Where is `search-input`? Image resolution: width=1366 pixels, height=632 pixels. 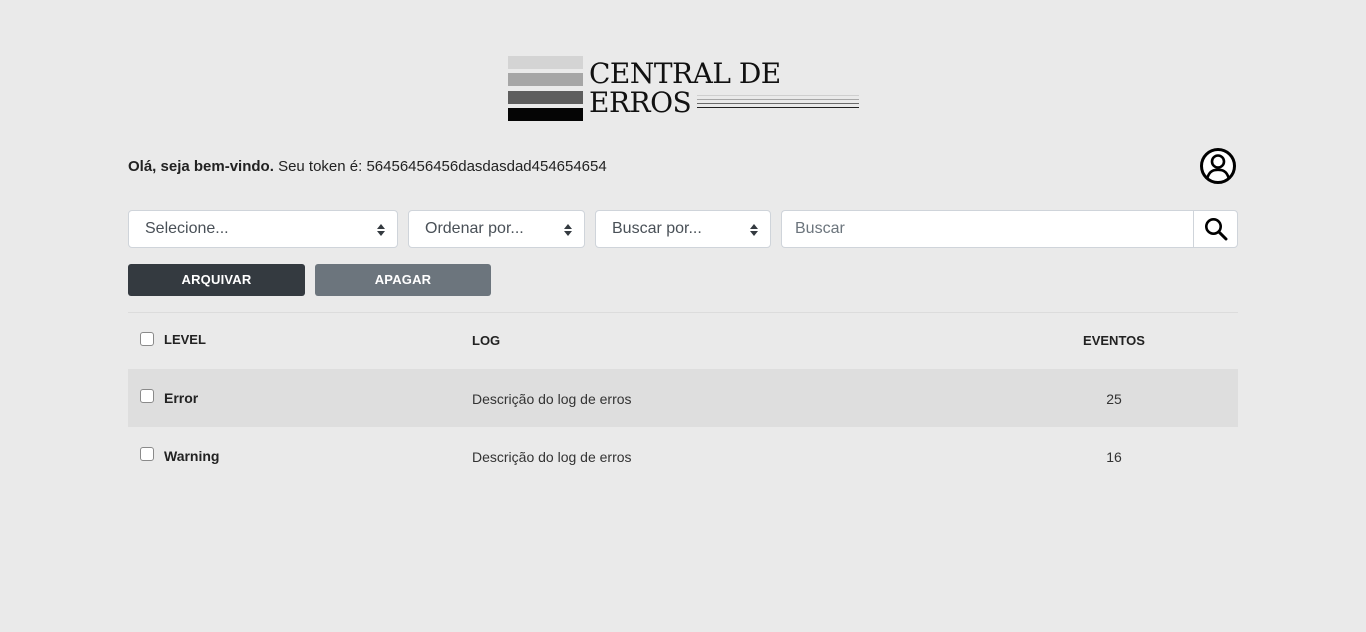
search-input is located at coordinates (987, 229).